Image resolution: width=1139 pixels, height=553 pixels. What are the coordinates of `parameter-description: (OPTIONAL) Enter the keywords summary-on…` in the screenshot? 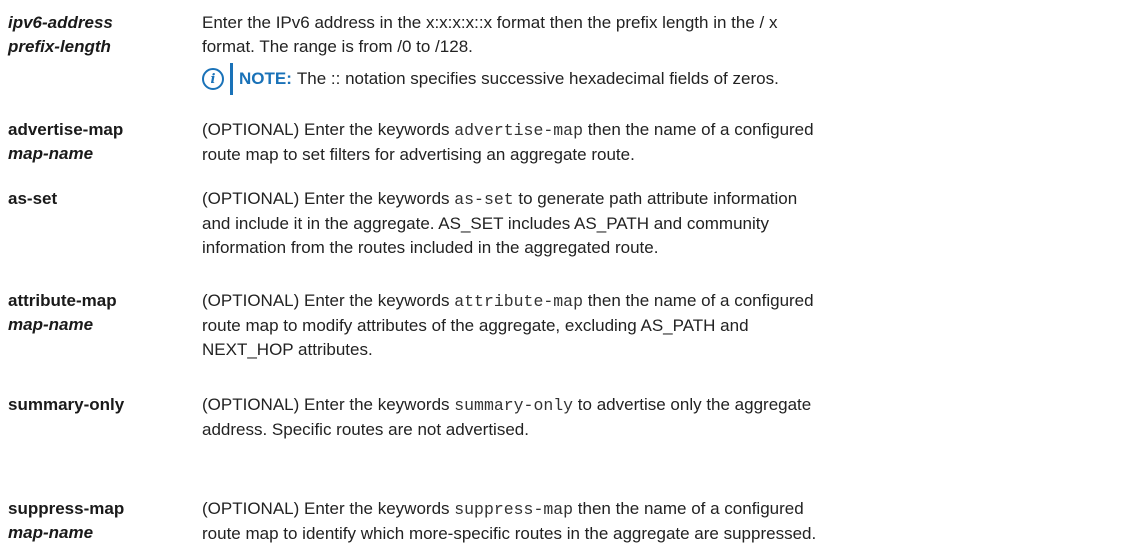 It's located at (667, 417).